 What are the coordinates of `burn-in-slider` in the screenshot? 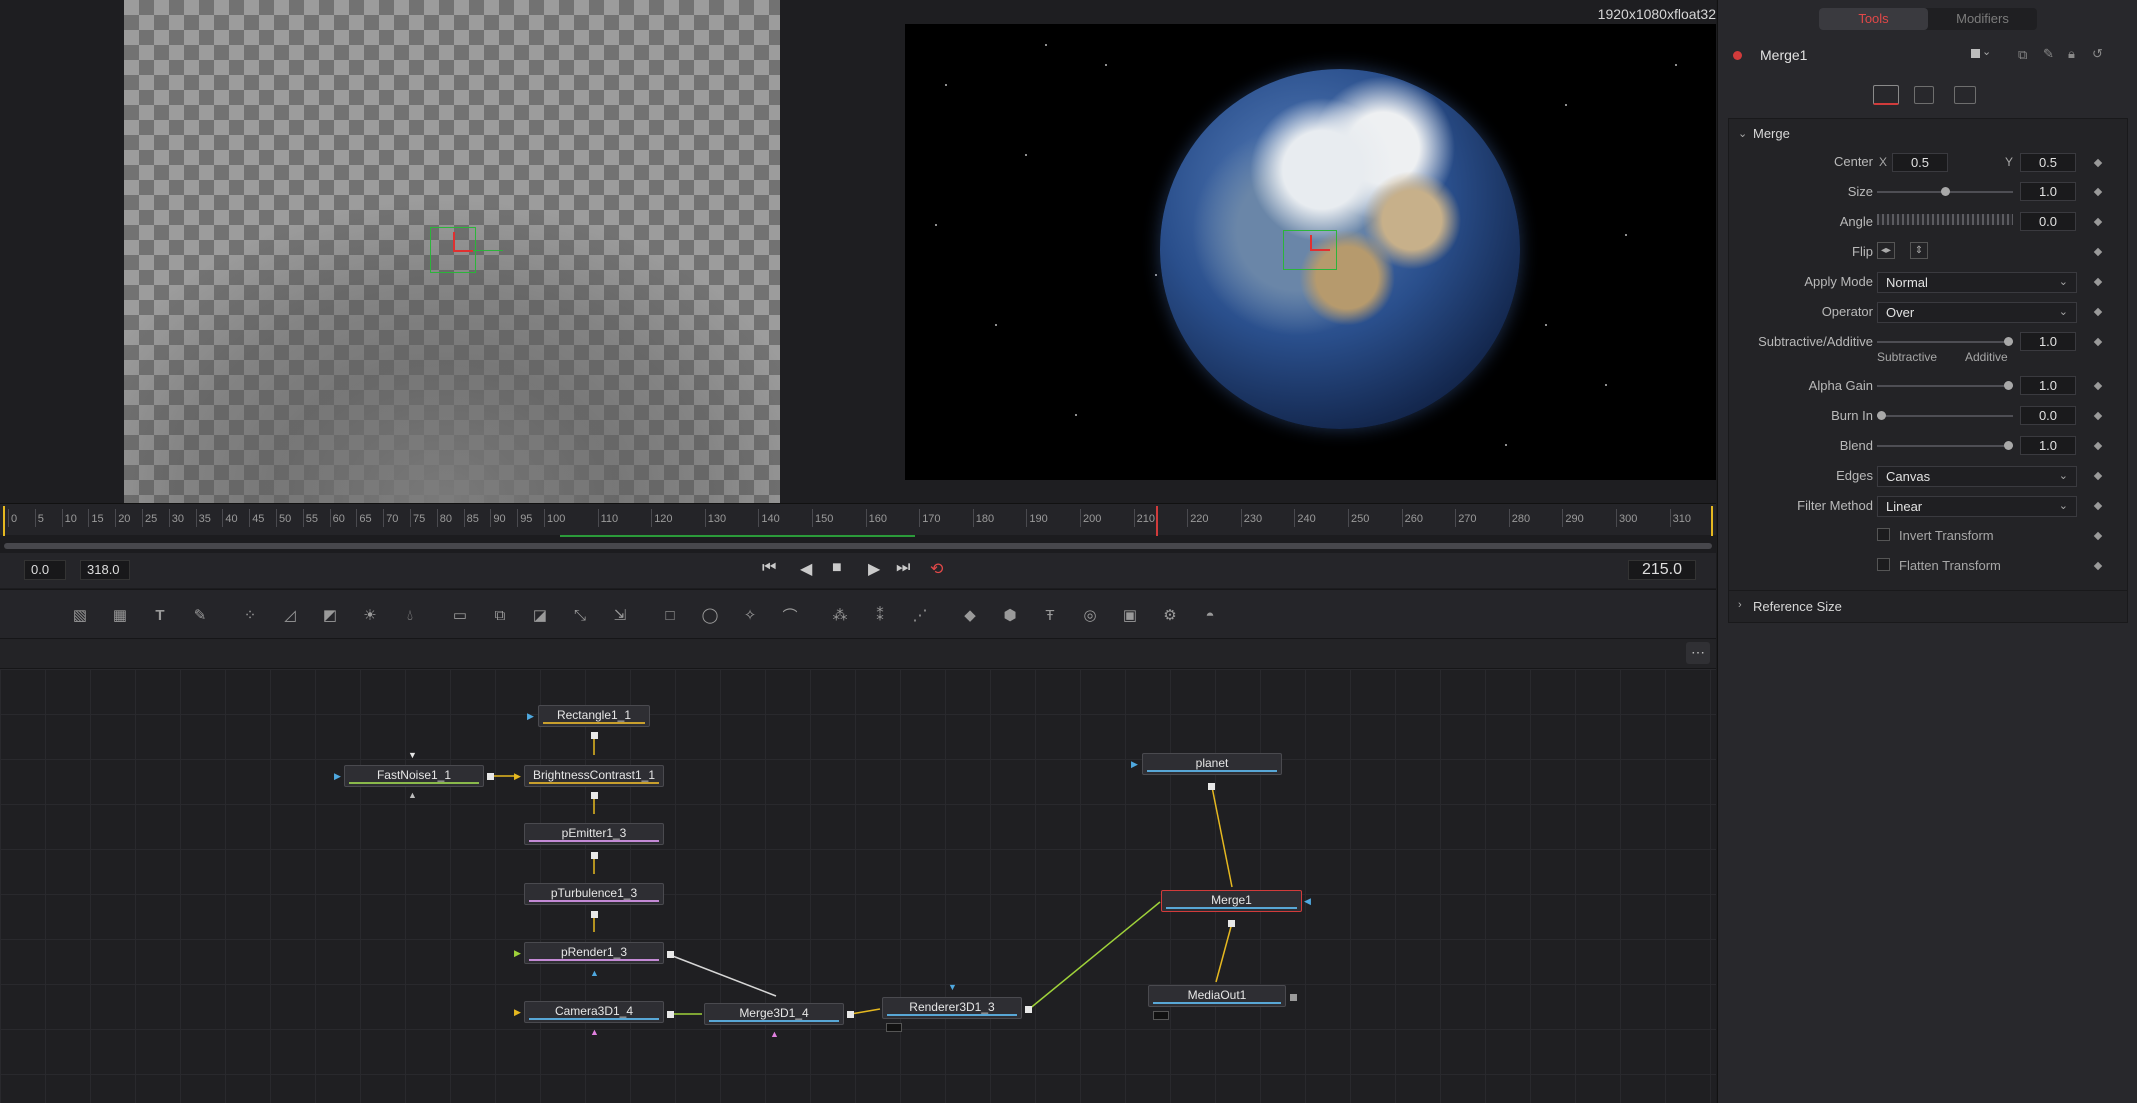 It's located at (1945, 416).